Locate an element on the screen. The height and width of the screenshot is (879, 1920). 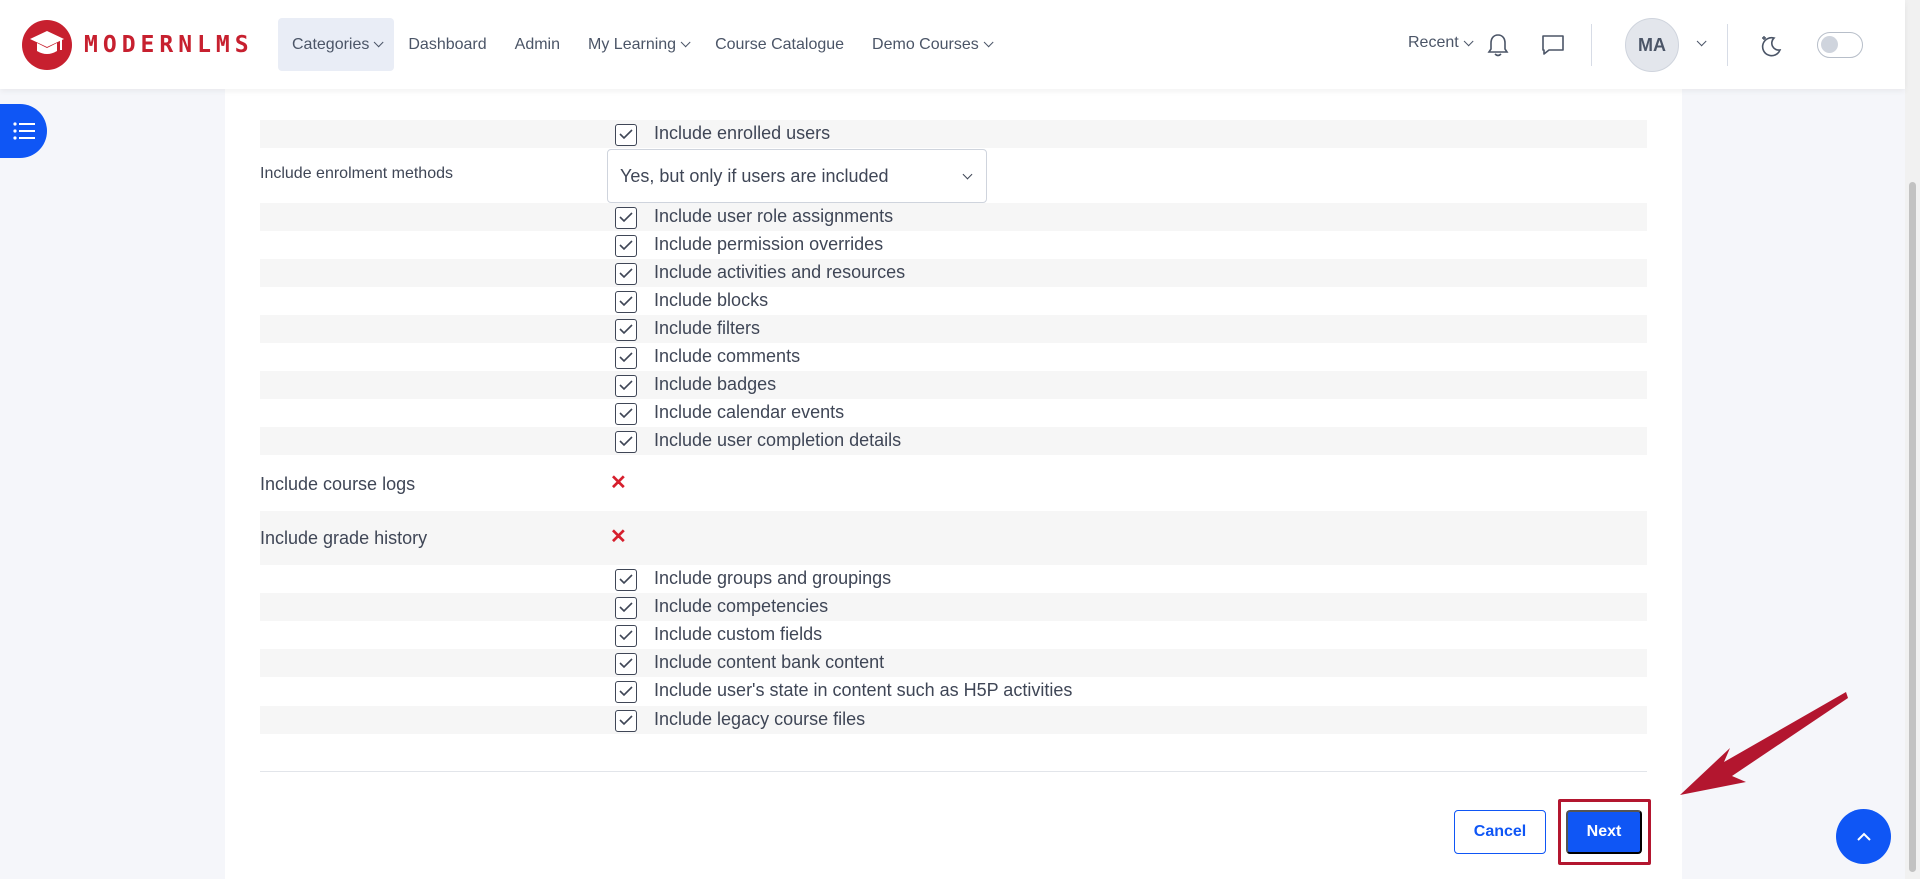
setting-row: Include badges is located at coordinates (953, 385).